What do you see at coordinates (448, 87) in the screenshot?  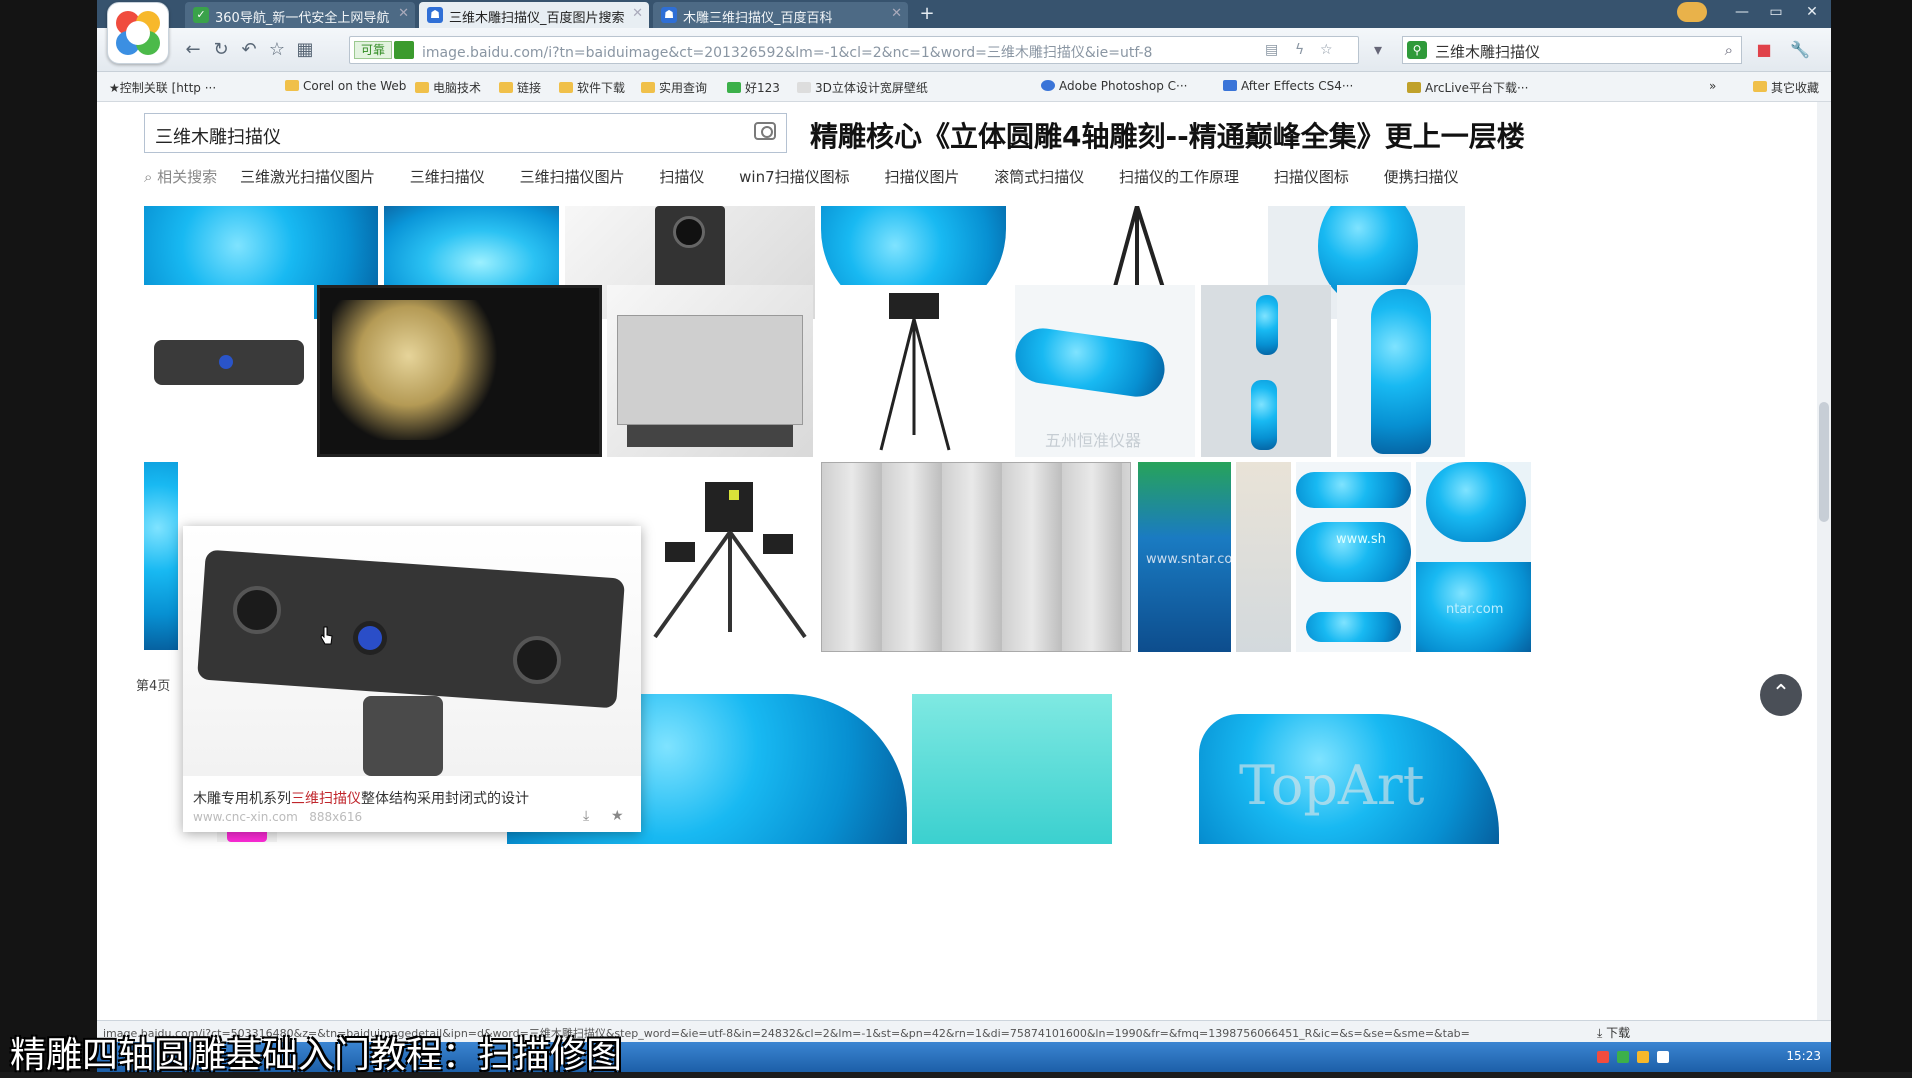 I see `bookmark-folder: 电脑技术` at bounding box center [448, 87].